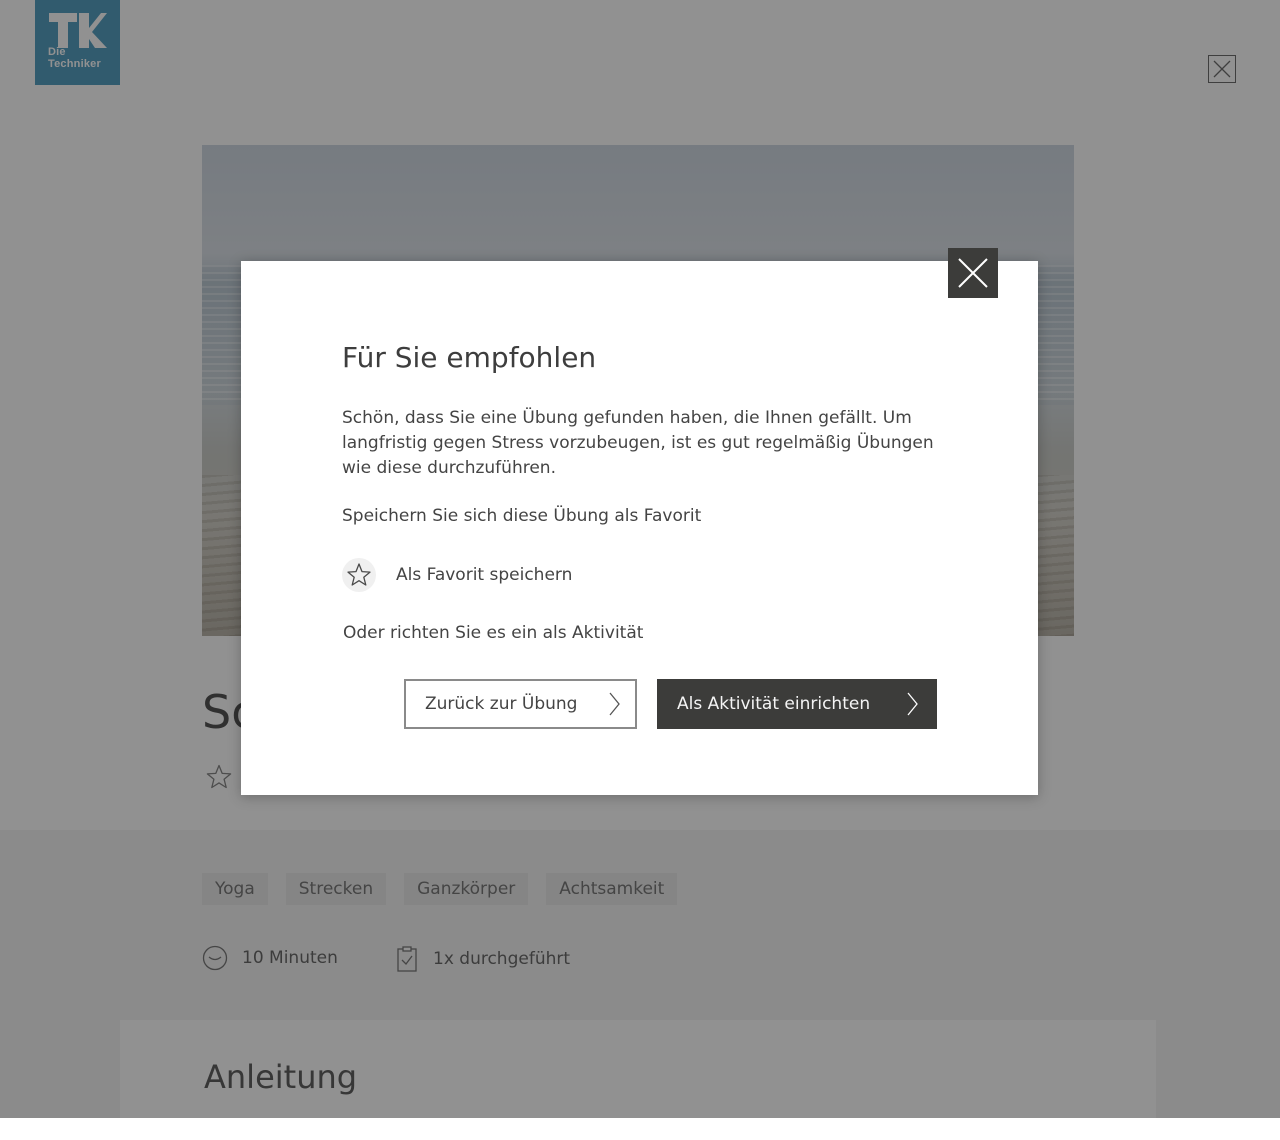  I want to click on save-favorite-row: Als Favorit speichern, so click(457, 575).